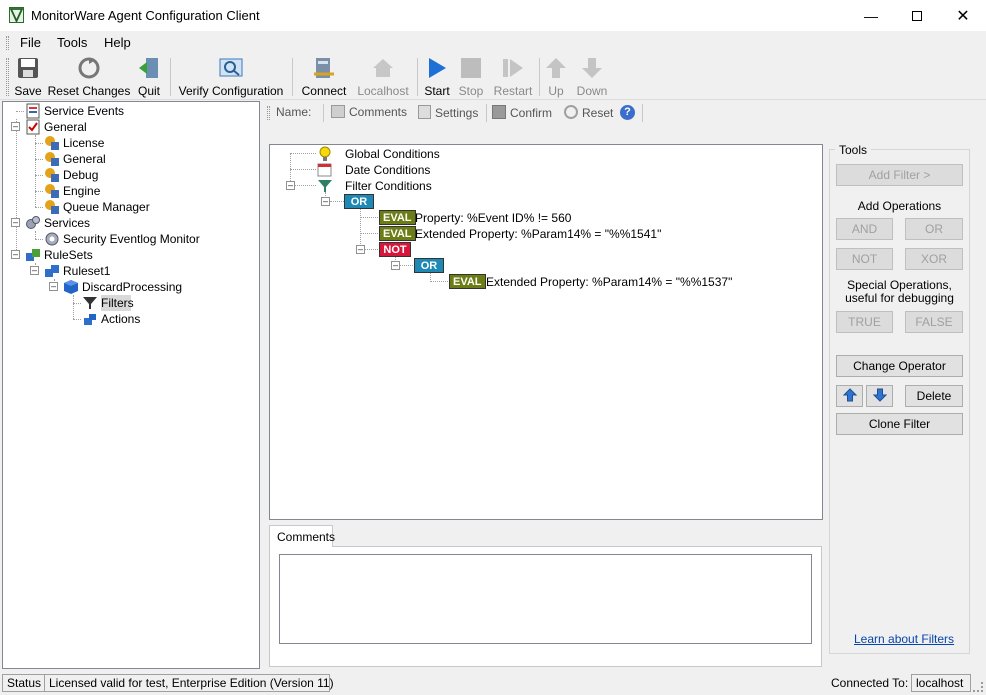  Describe the element at coordinates (125, 255) in the screenshot. I see `tree-item-rulesets: RuleSets` at that location.